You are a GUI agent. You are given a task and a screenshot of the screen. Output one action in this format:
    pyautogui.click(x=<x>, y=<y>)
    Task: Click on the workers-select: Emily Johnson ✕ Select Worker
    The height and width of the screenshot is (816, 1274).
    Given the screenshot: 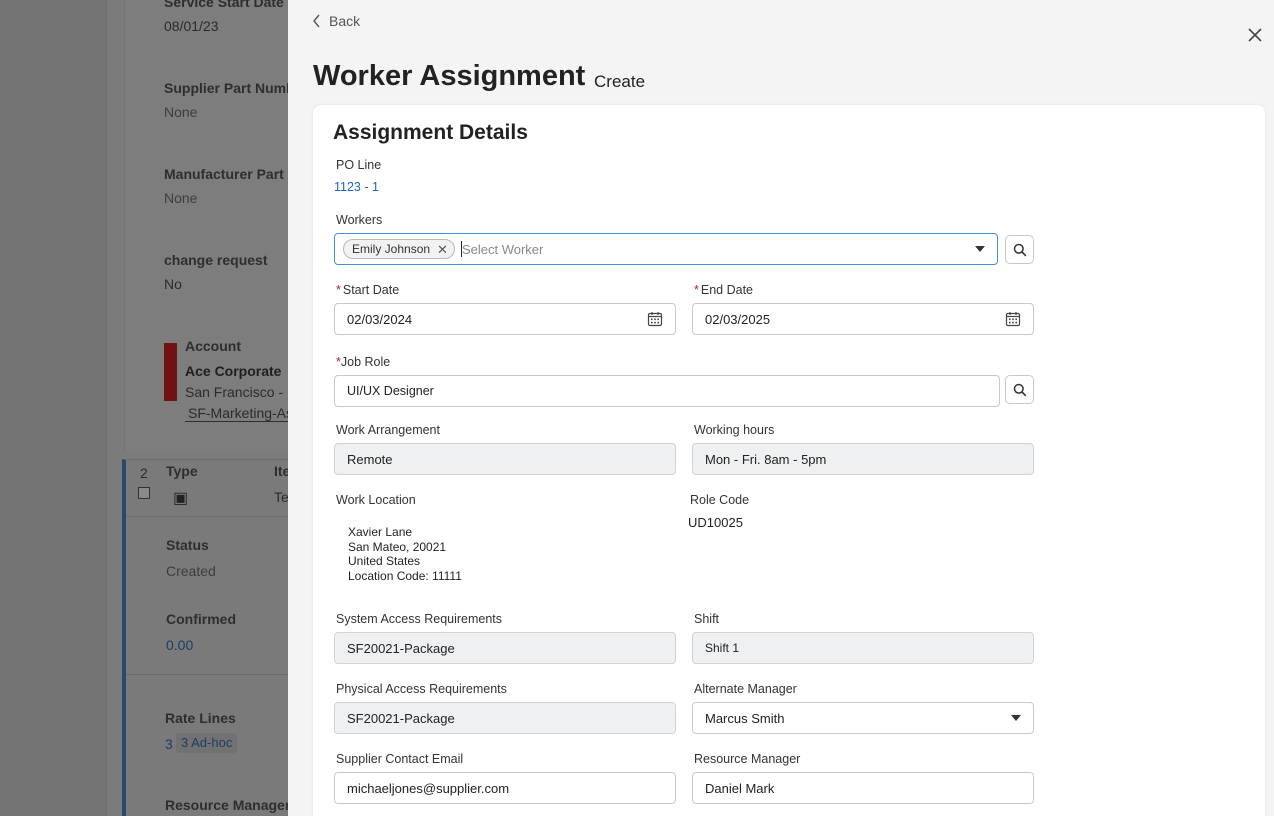 What is the action you would take?
    pyautogui.click(x=666, y=249)
    